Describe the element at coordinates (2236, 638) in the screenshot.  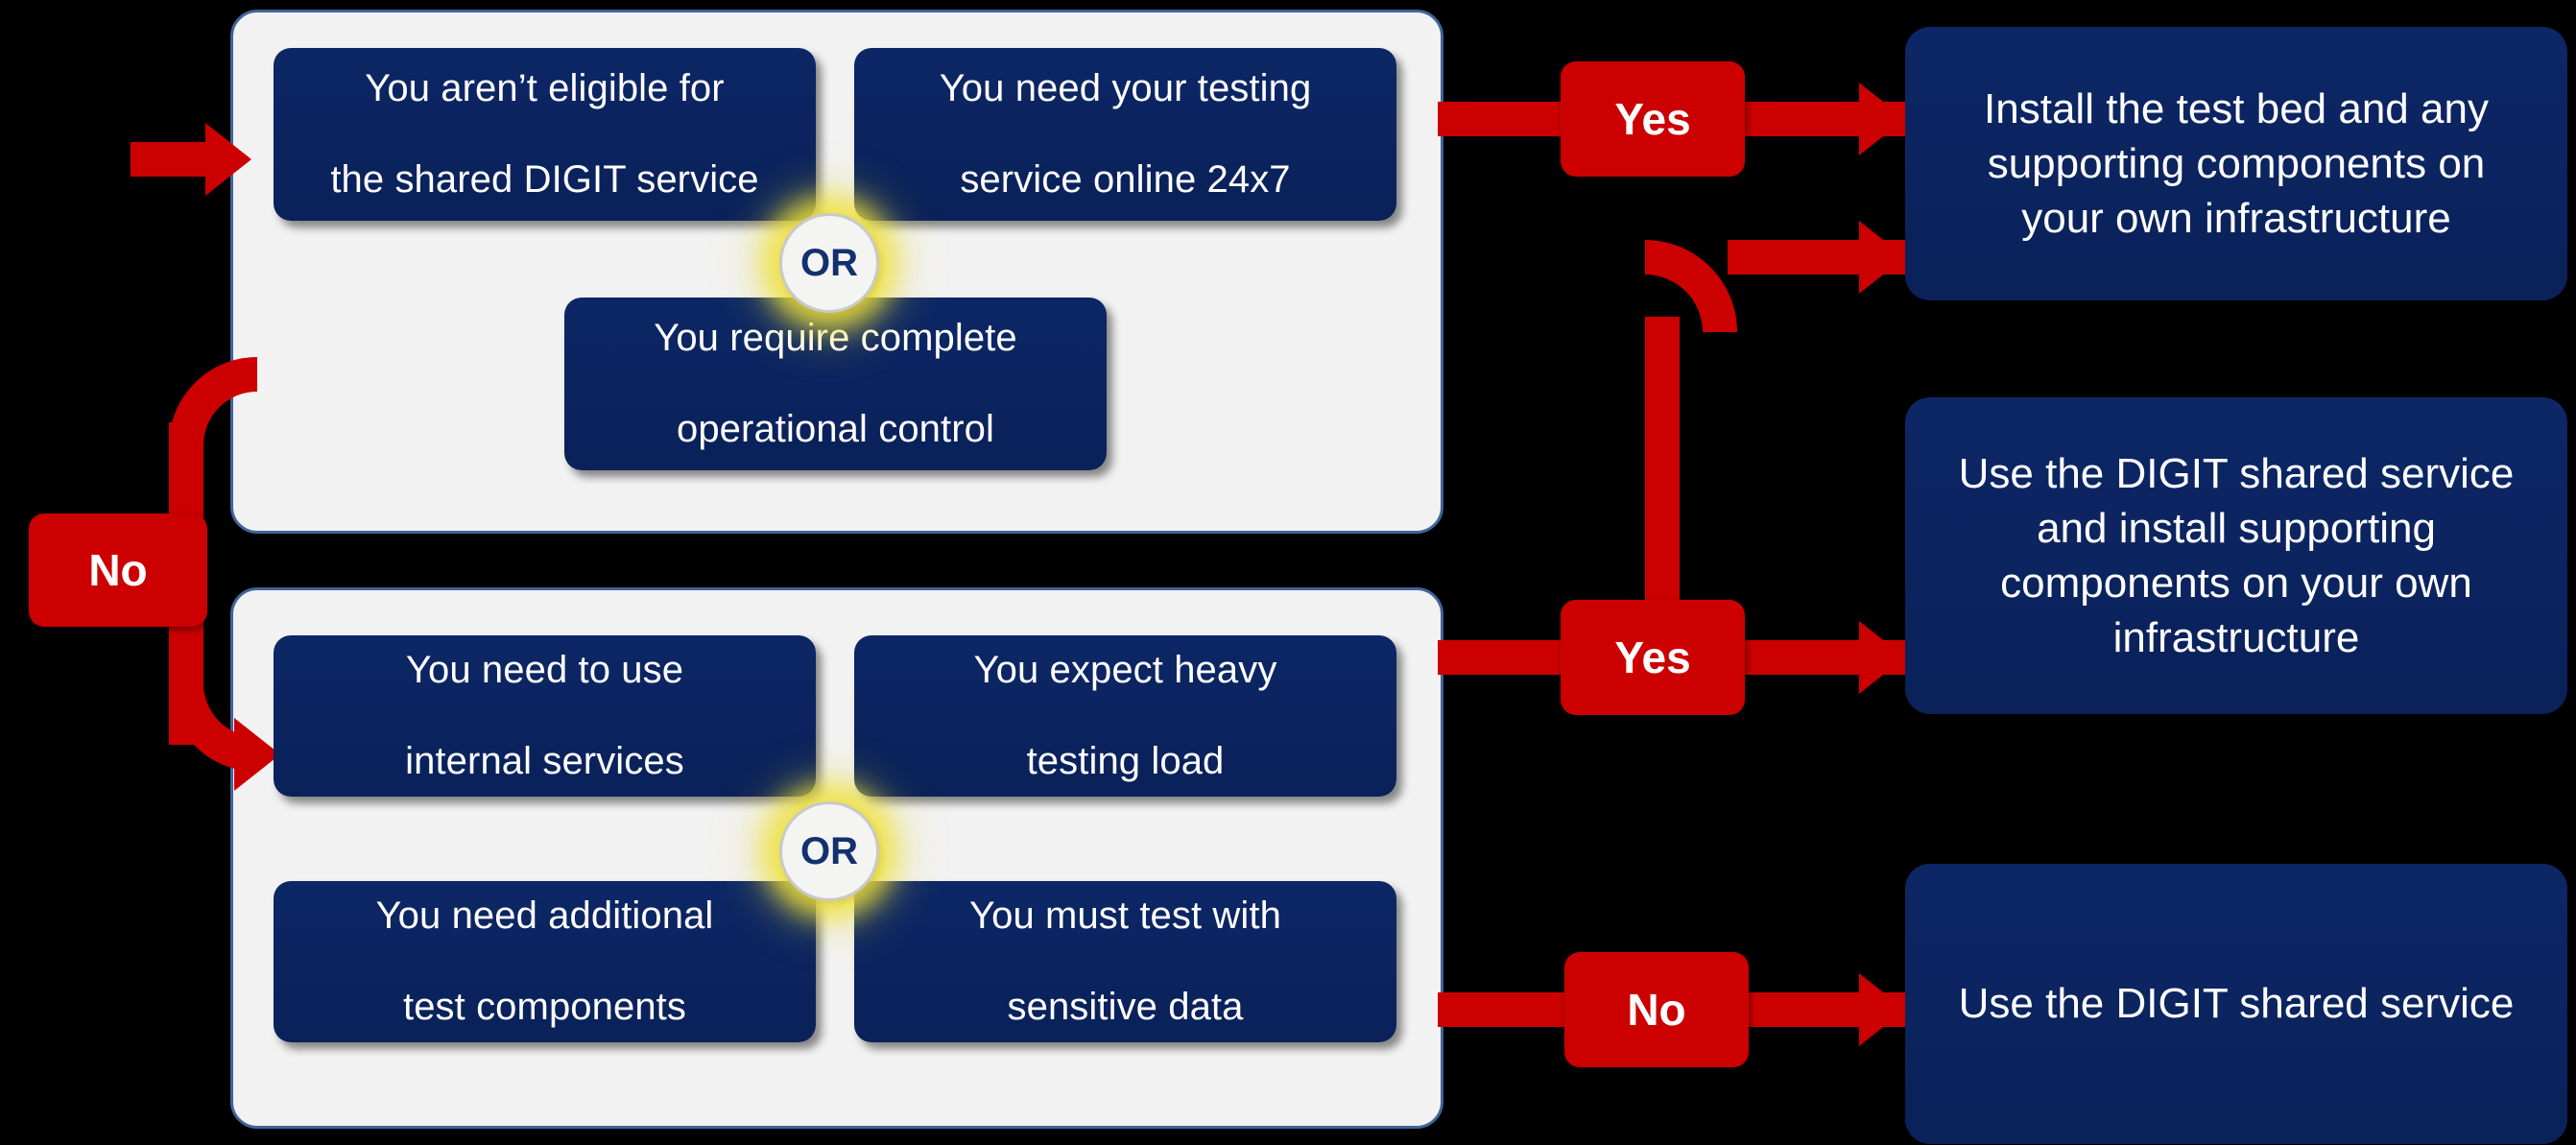
I see `result-line-4: infrastructure` at that location.